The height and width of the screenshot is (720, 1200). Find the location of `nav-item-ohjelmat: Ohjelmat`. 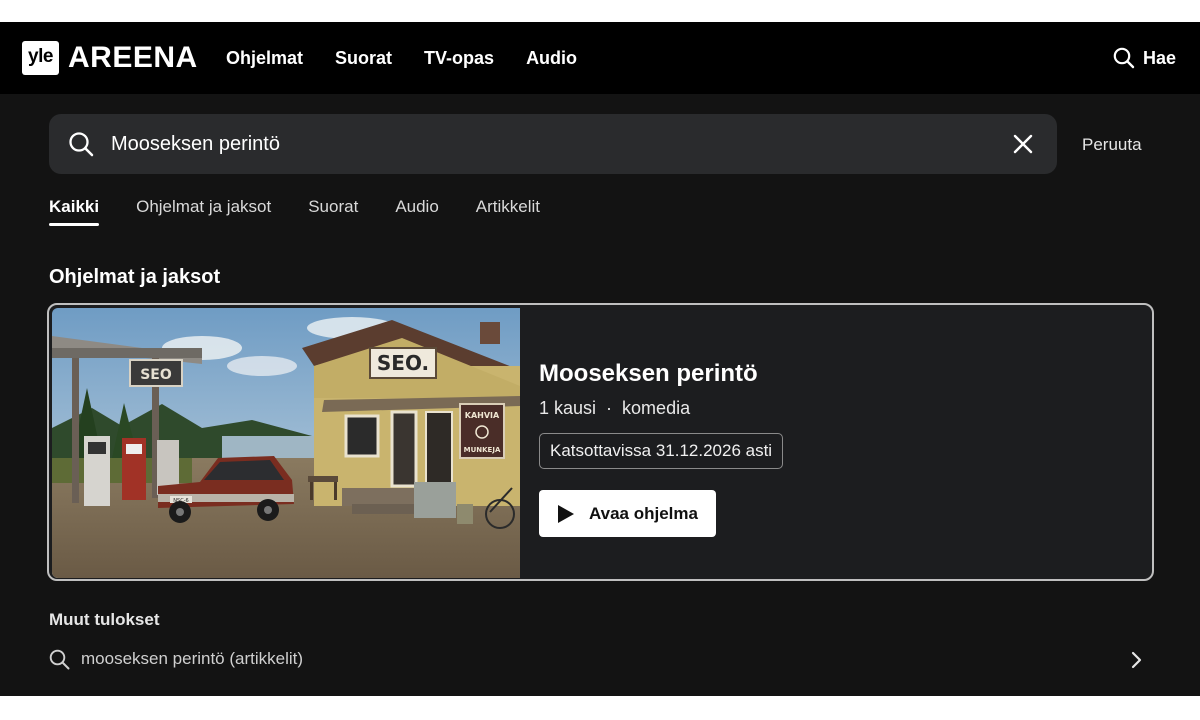

nav-item-ohjelmat: Ohjelmat is located at coordinates (264, 58).